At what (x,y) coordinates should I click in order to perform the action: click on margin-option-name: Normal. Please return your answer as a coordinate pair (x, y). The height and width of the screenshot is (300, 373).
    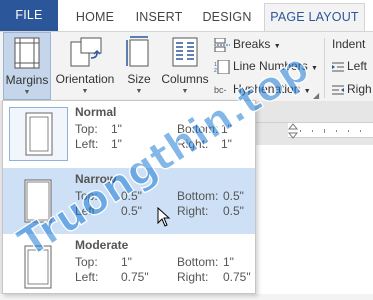
    Looking at the image, I should click on (96, 112).